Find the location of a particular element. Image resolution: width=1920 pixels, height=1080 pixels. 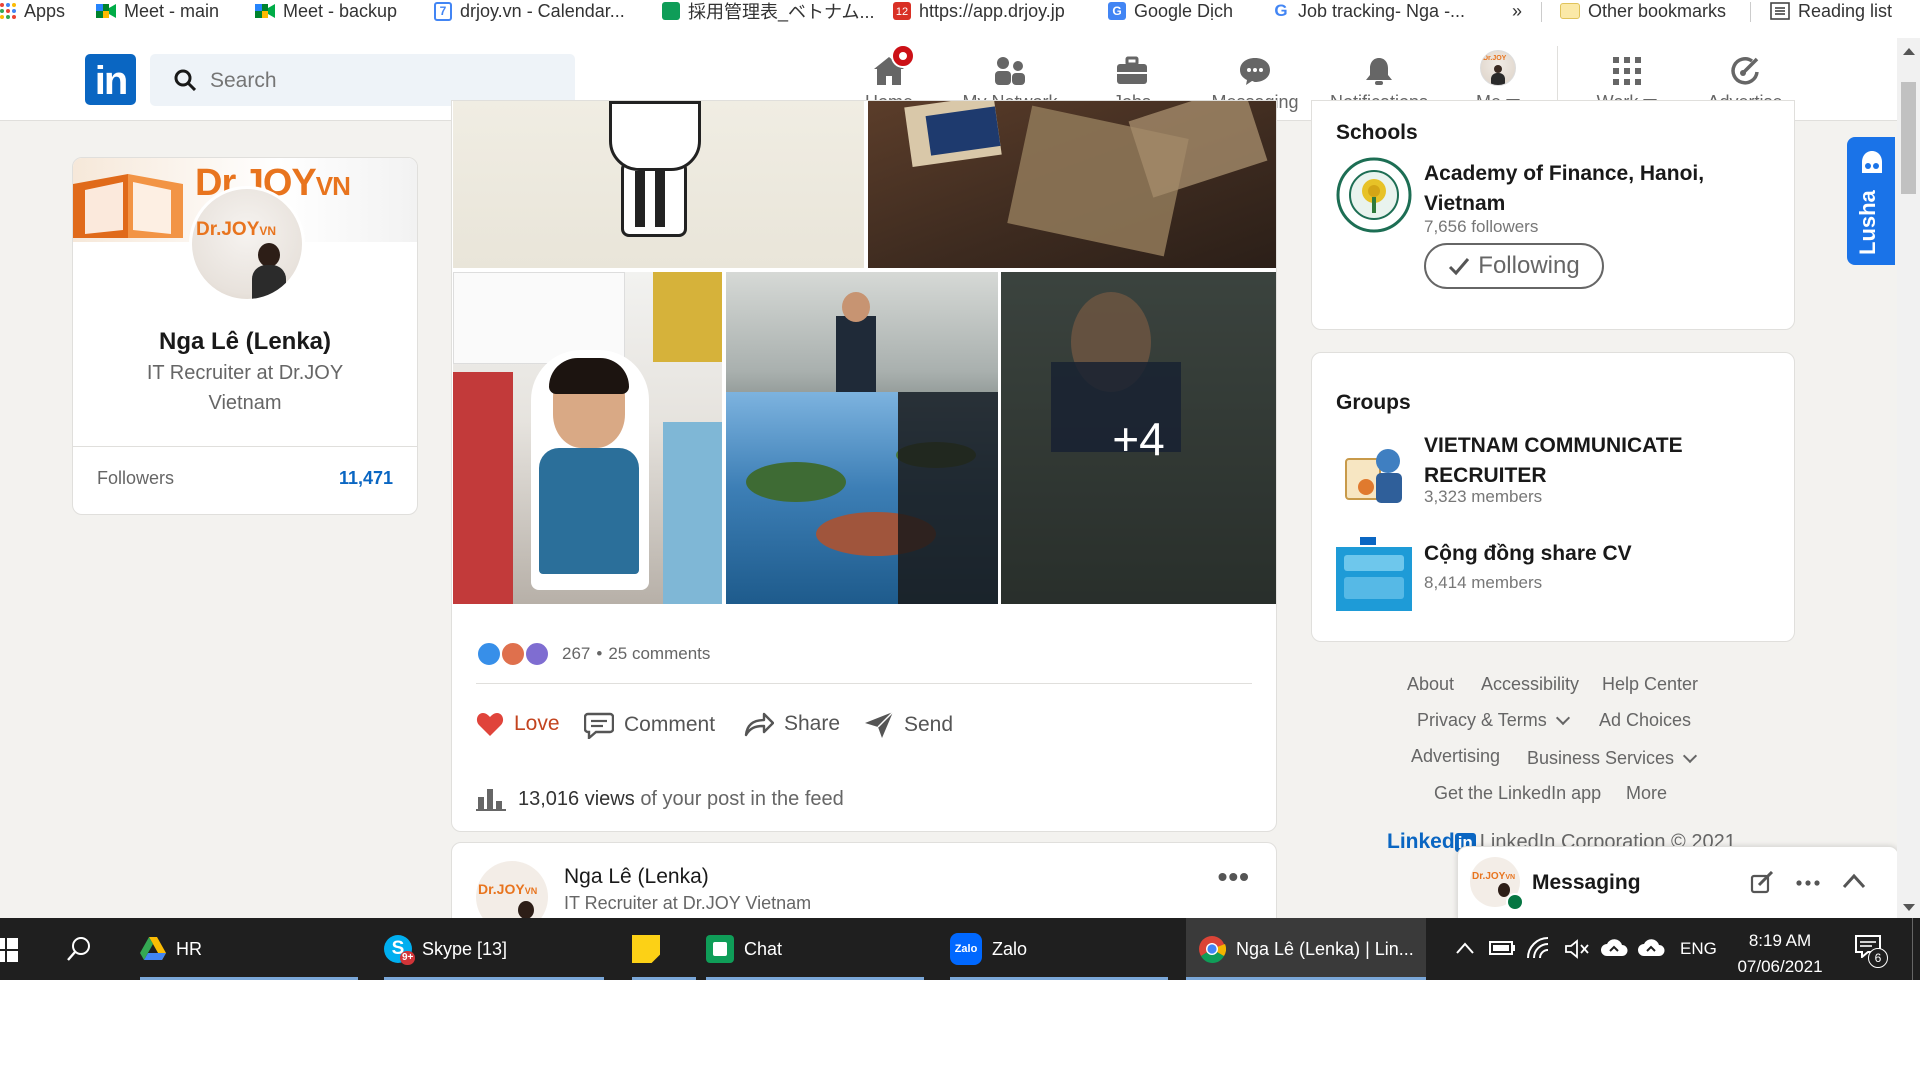

reaction-count: 267 is located at coordinates (576, 654).